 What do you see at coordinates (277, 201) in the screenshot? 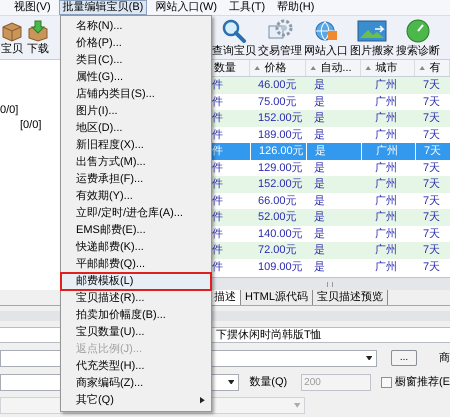
I see `table-cell-text: 66.00元` at bounding box center [277, 201].